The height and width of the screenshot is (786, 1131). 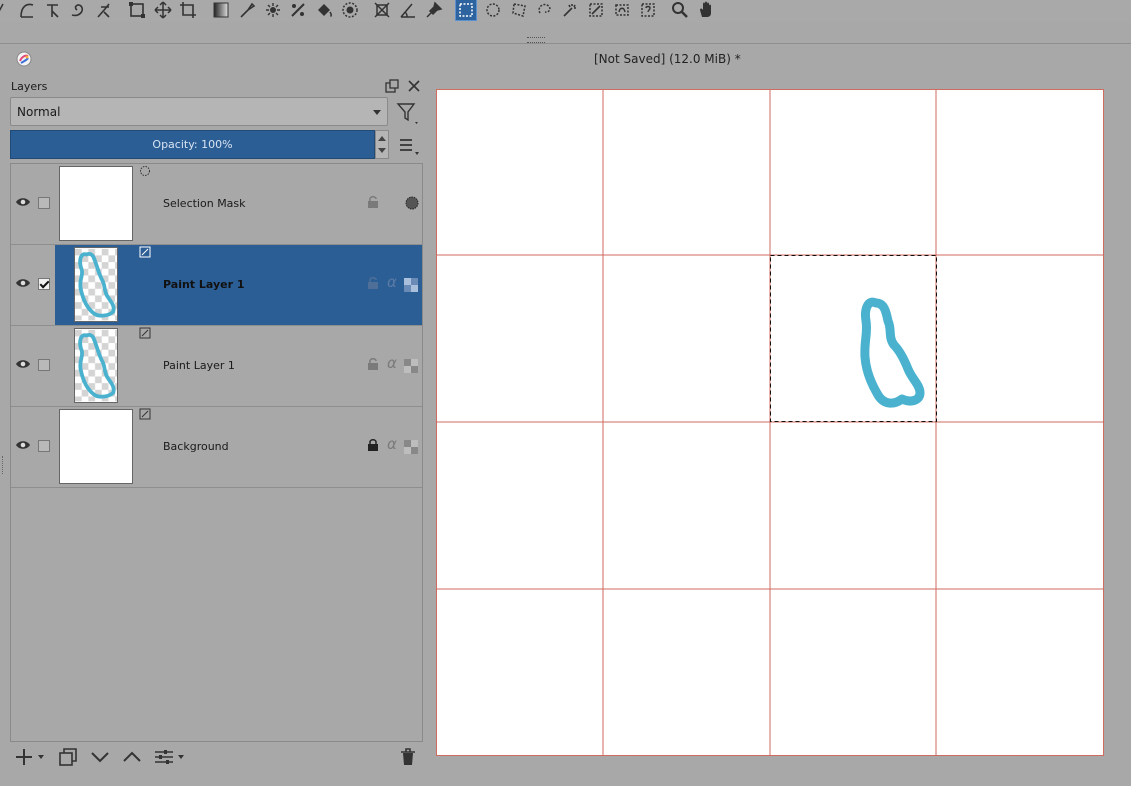 I want to click on duplicate-icon, so click(x=68, y=757).